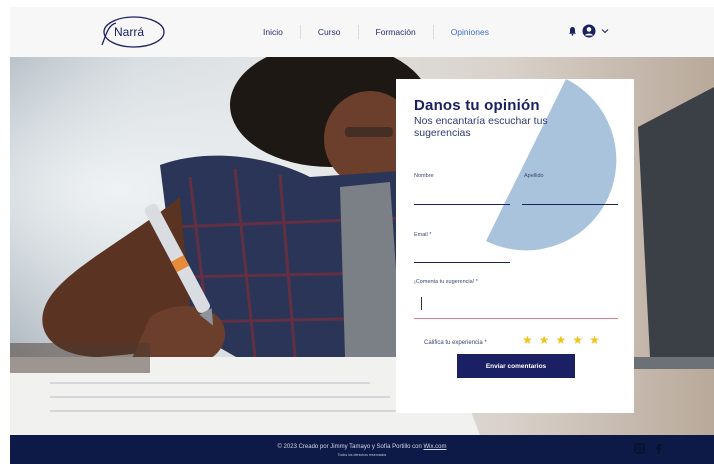  Describe the element at coordinates (477, 105) in the screenshot. I see `form-title: Danos tu opinión` at that location.